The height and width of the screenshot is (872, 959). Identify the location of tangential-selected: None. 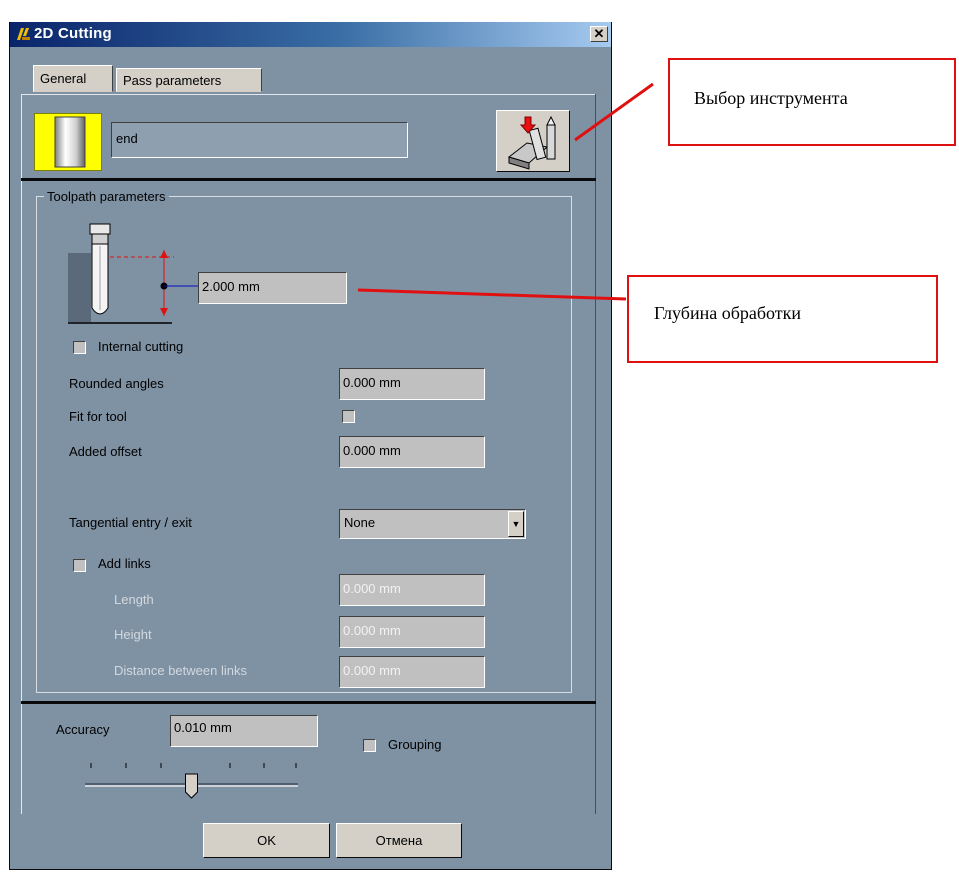
(360, 522).